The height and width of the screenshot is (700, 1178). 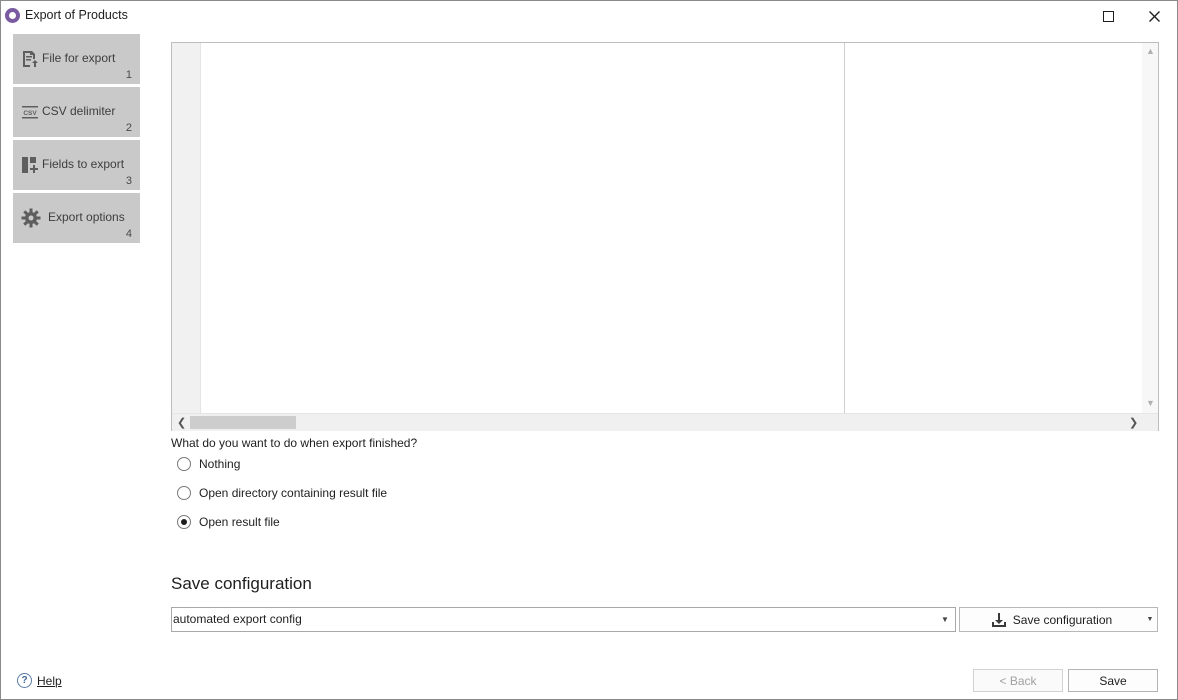 What do you see at coordinates (553, 618) in the screenshot?
I see `config-name-input` at bounding box center [553, 618].